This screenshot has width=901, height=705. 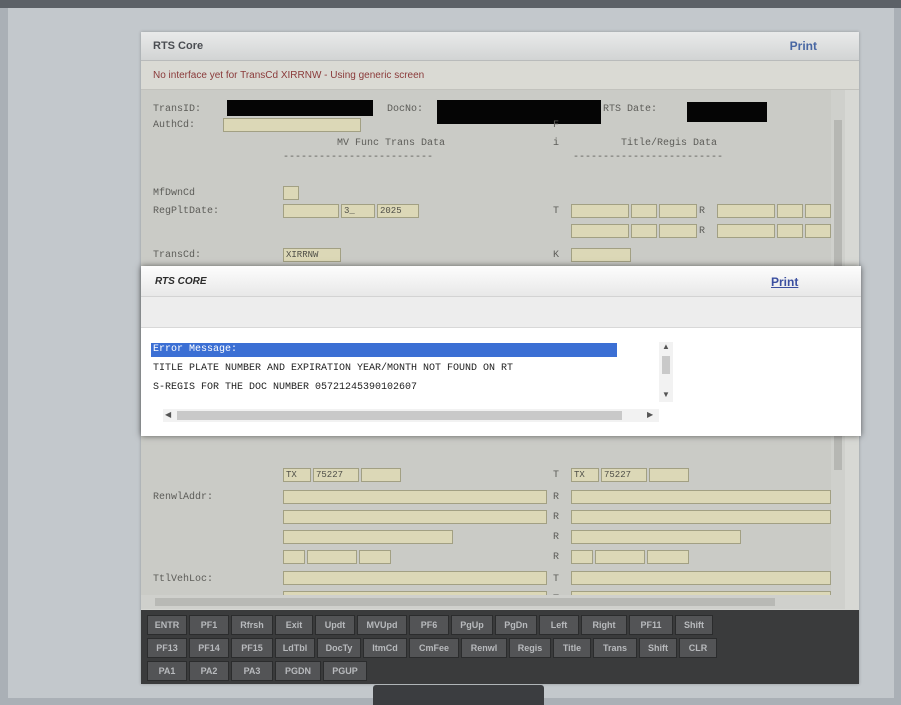 I want to click on fkey-trans: Trans, so click(x=615, y=648).